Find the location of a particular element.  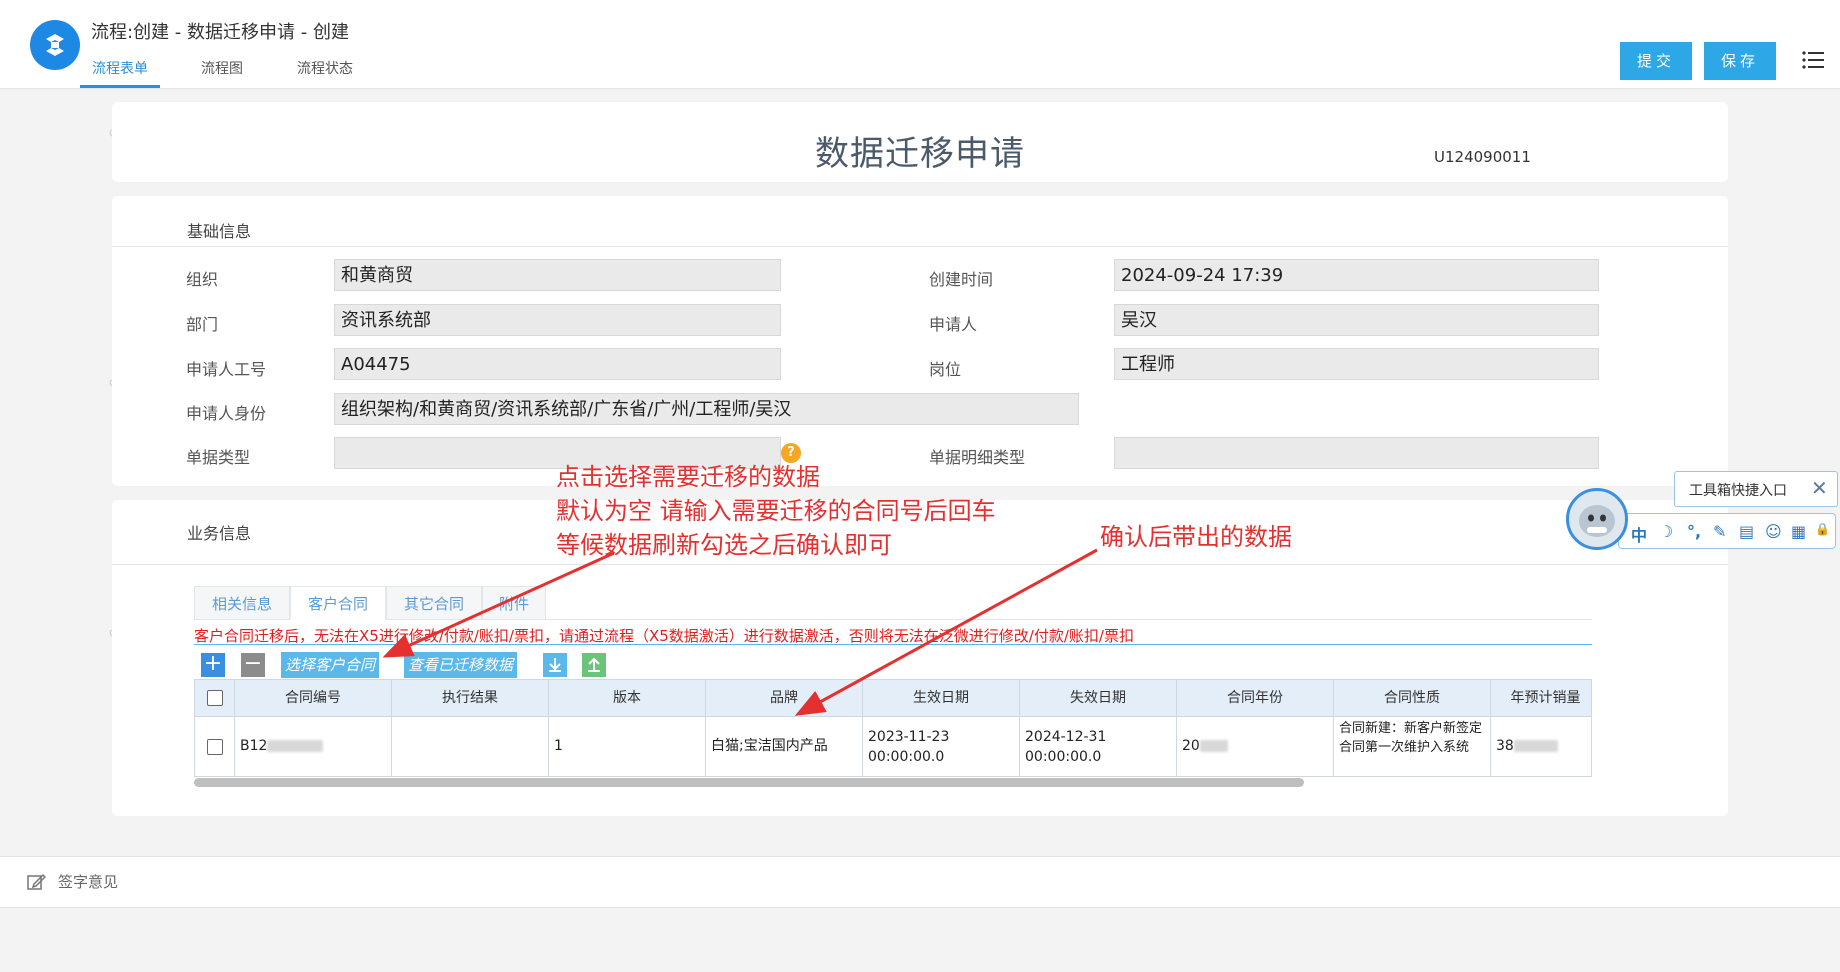

close-icon: ✕ is located at coordinates (1819, 488).